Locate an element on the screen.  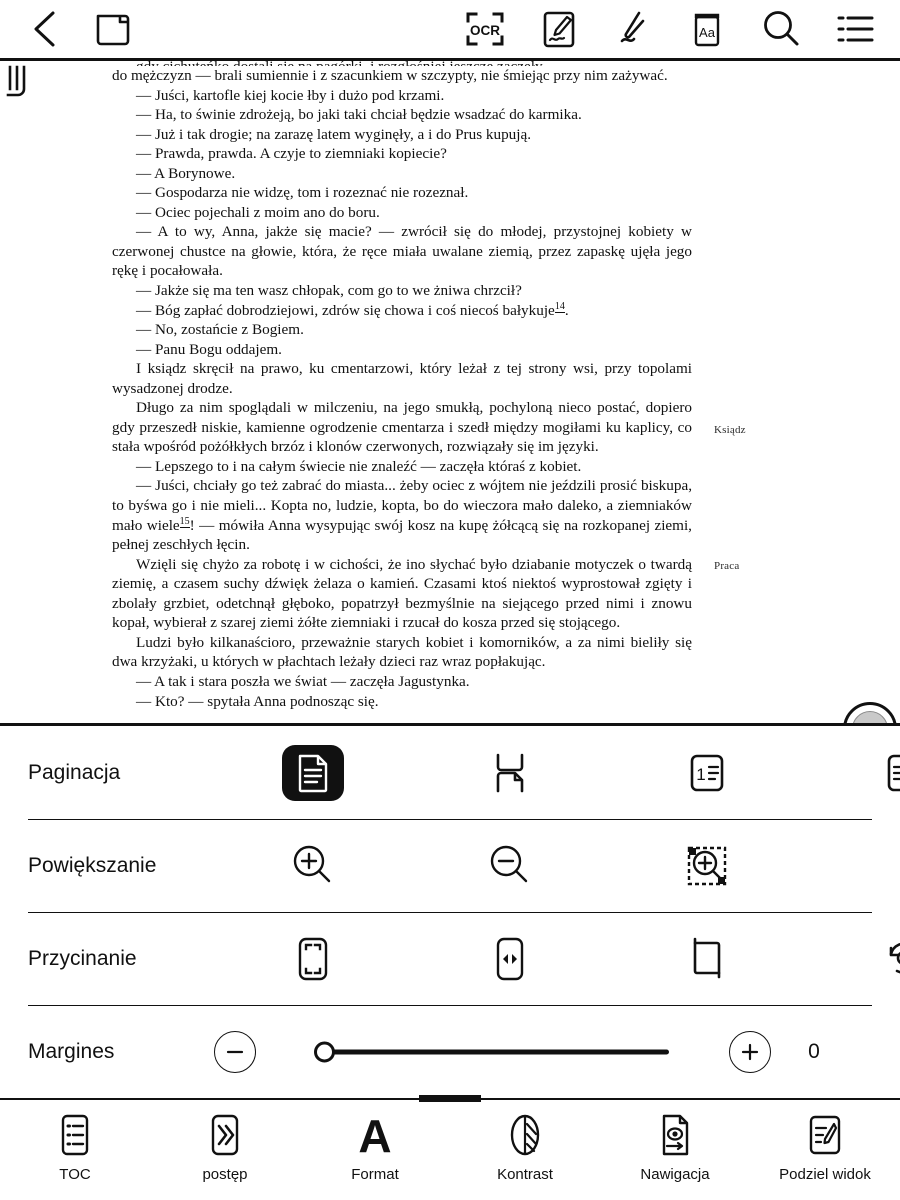
zoom-out-icon is located at coordinates (510, 866).